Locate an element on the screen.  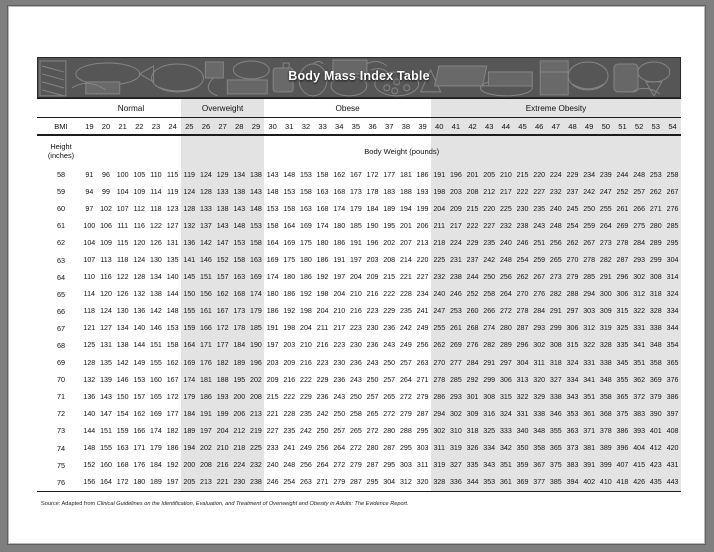
category-row-spacer is located at coordinates (59, 108).